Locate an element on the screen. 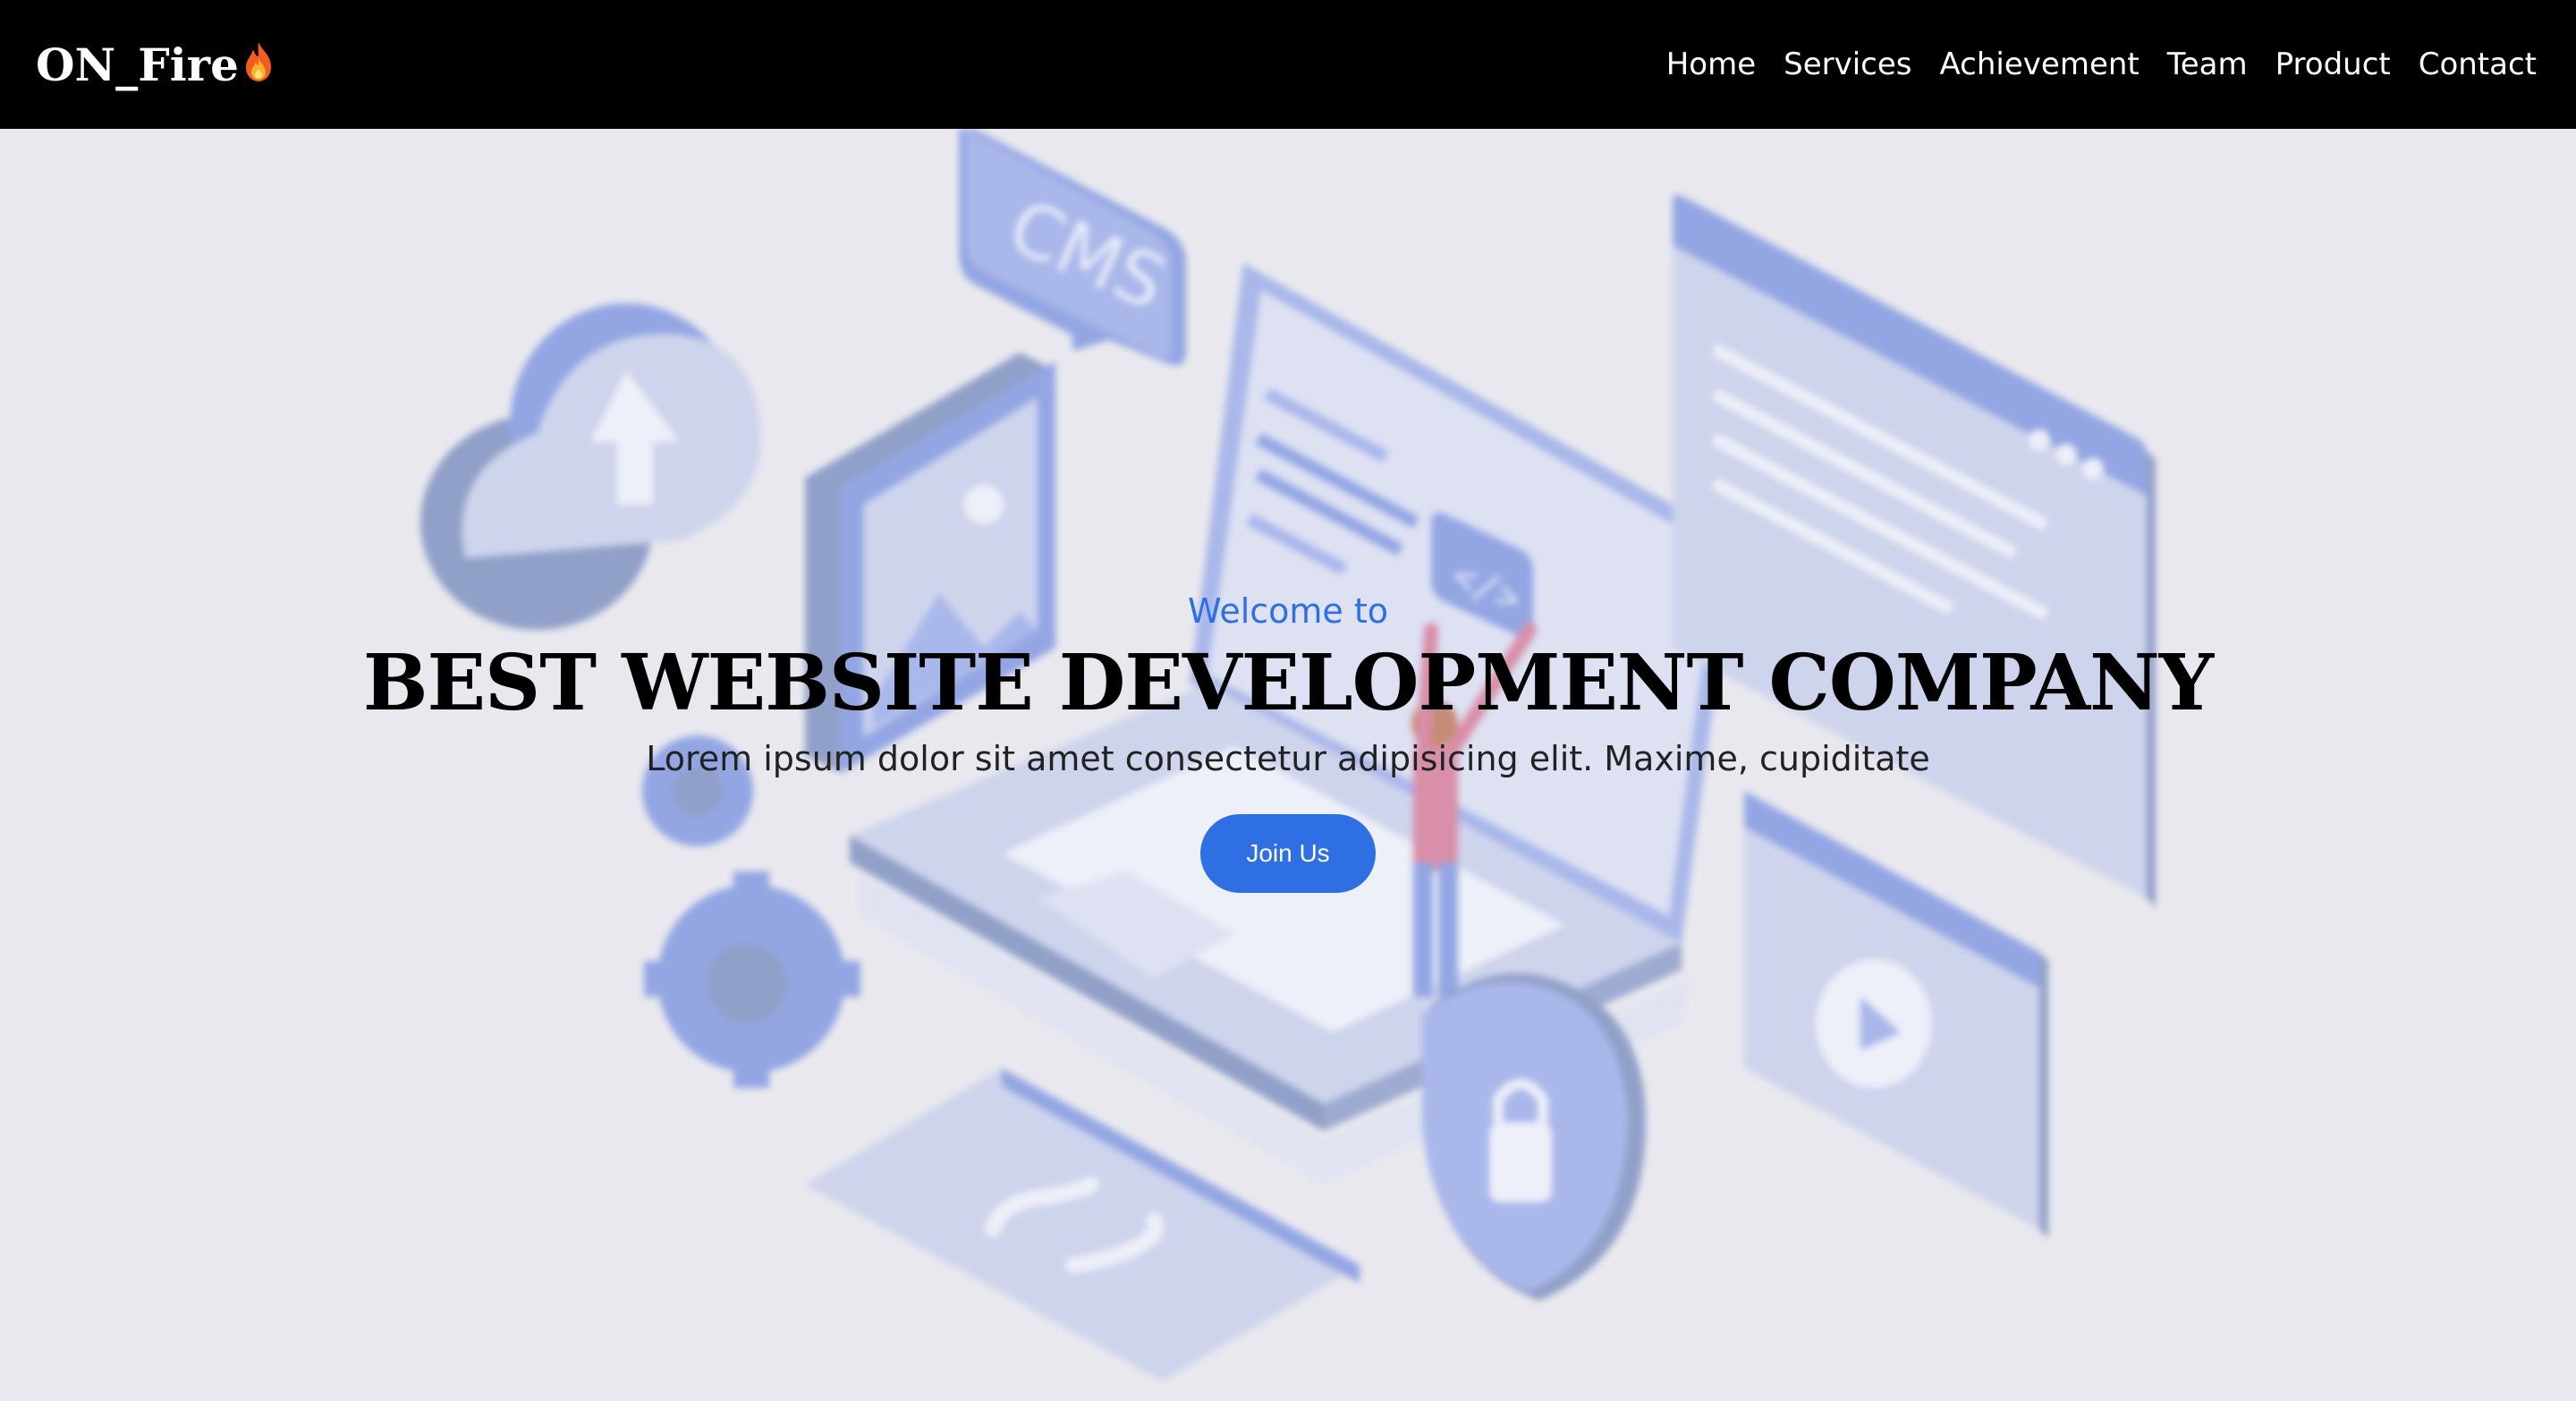 This screenshot has height=1410, width=2576. page-bottom-edge is located at coordinates (1288, 1406).